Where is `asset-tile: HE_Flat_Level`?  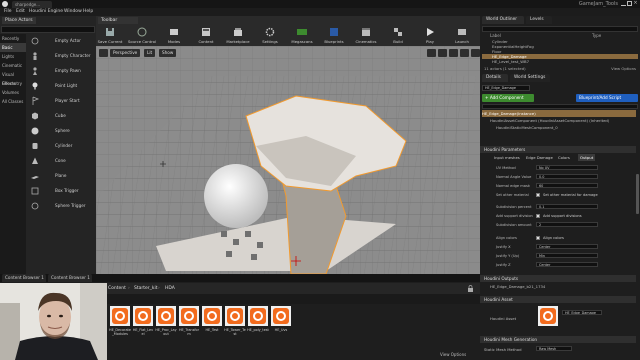
asset-tile: HE_Flat_Level is located at coordinates (143, 325).